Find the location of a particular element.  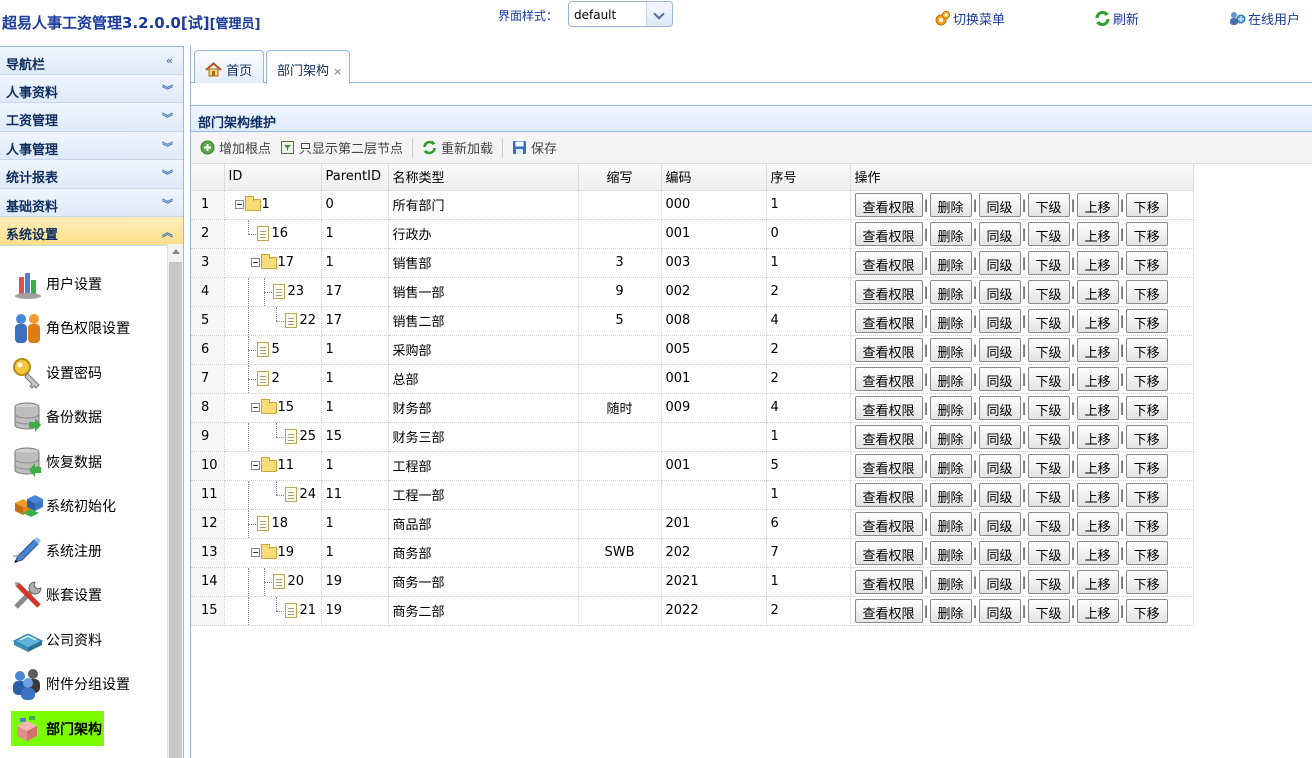

menu-item-attachment-groups: 附件分组设置 is located at coordinates (70, 684).